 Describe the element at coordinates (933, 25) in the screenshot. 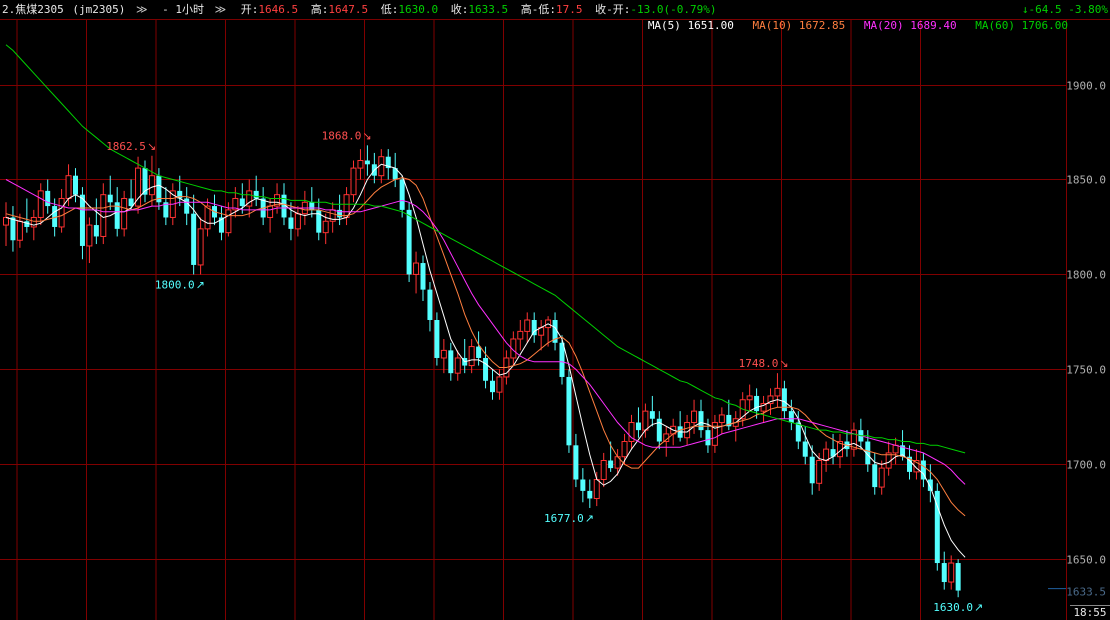

I see `ma20-value: 1689.40` at that location.